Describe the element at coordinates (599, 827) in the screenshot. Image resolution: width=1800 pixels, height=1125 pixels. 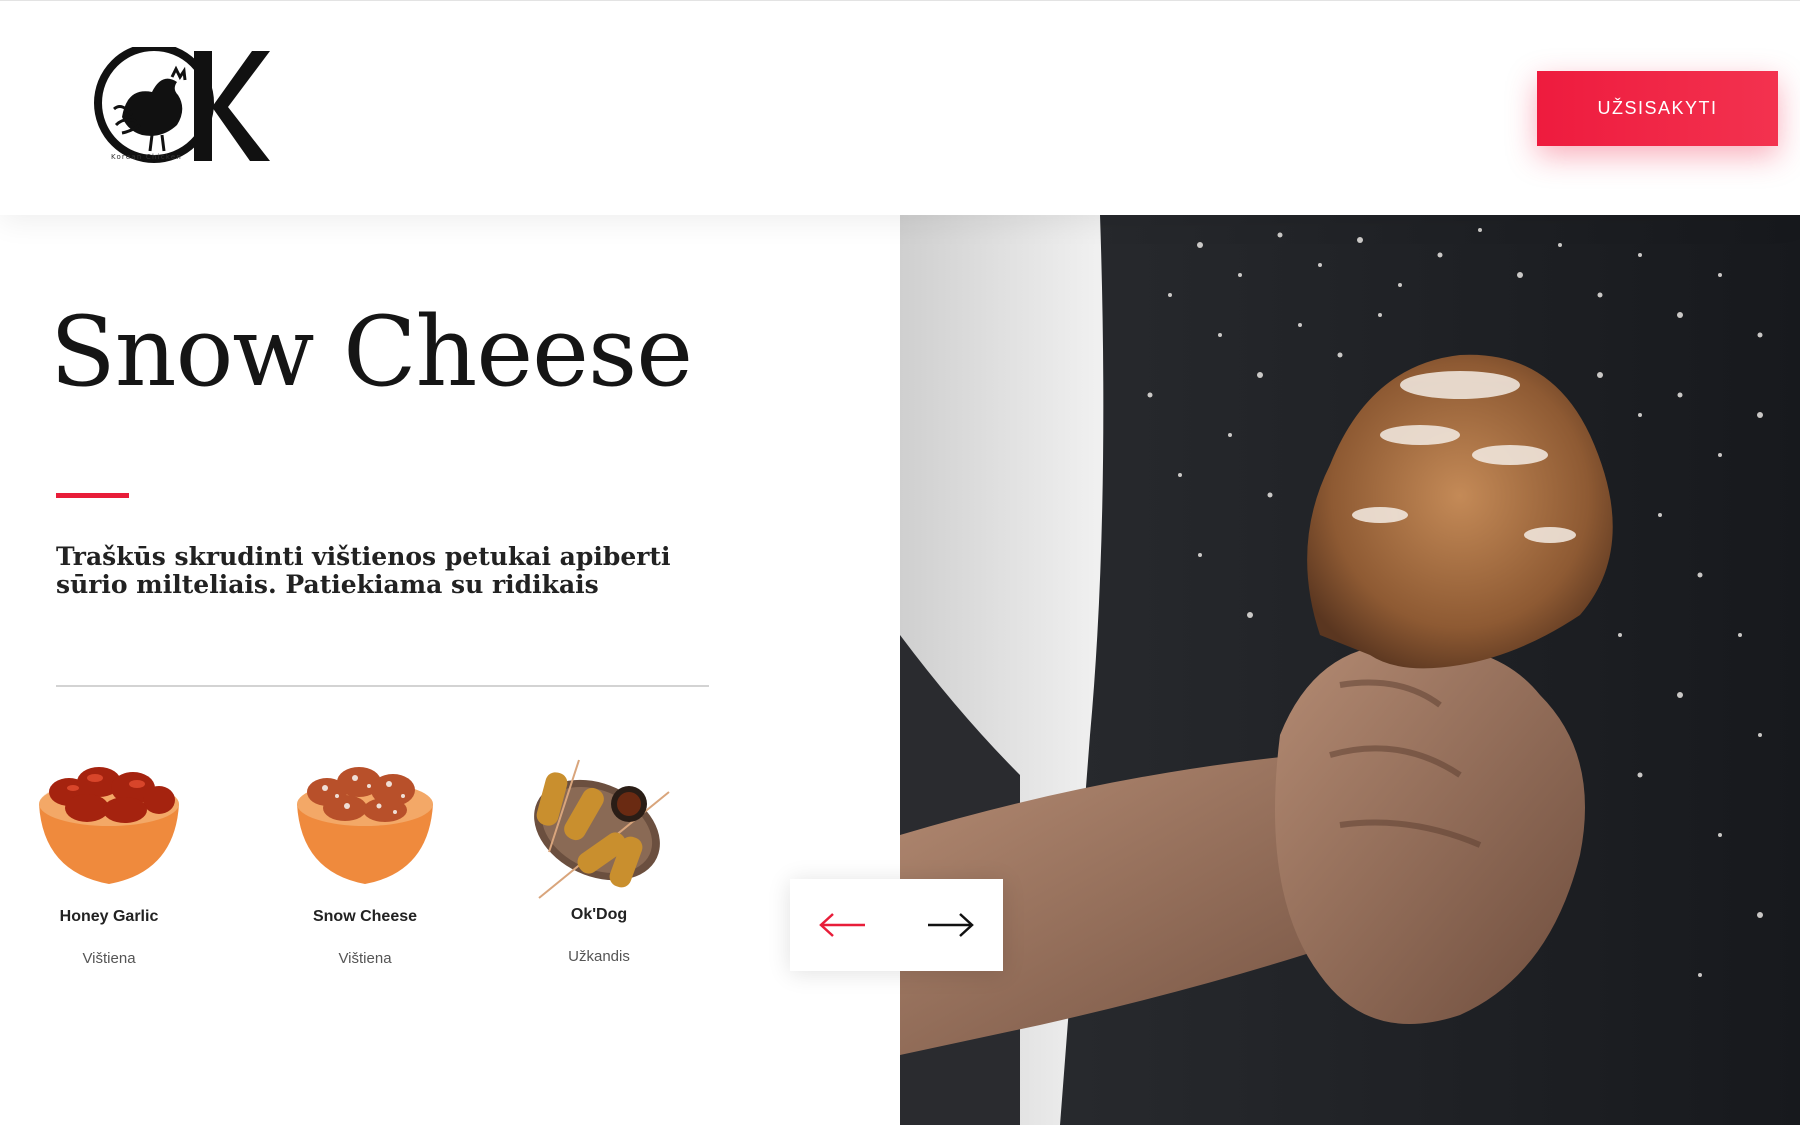
I see `ok-dog-image` at that location.